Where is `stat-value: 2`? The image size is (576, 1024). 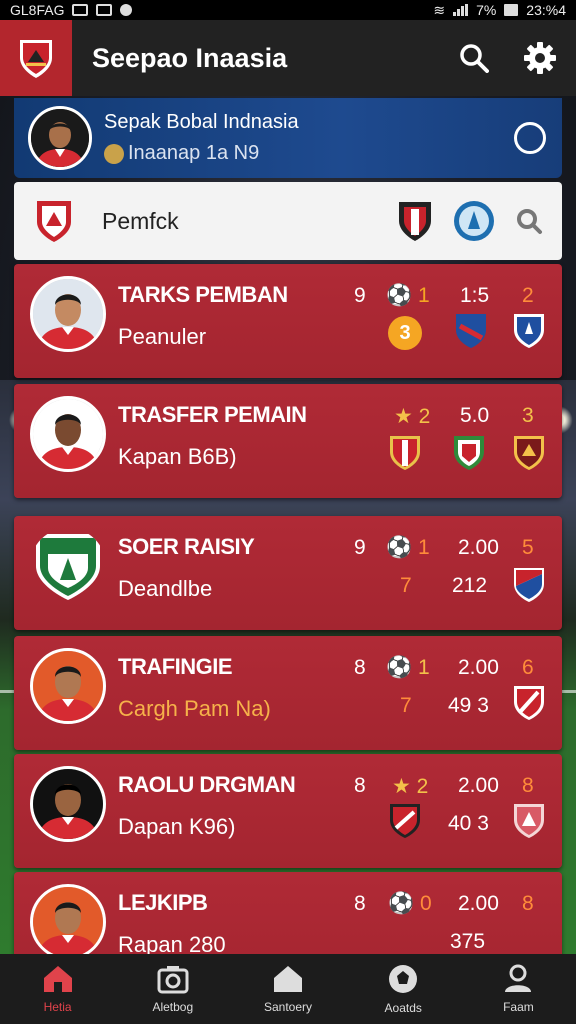 stat-value: 2 is located at coordinates (528, 295).